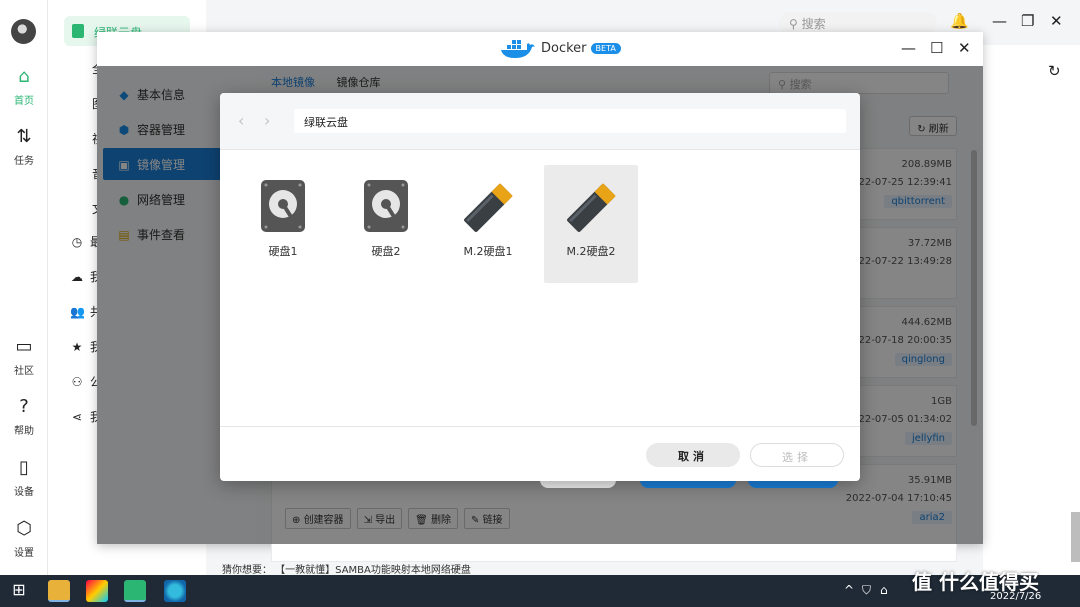 The height and width of the screenshot is (607, 1080). Describe the element at coordinates (1056, 21) in the screenshot. I see `close-icon: ✕` at that location.